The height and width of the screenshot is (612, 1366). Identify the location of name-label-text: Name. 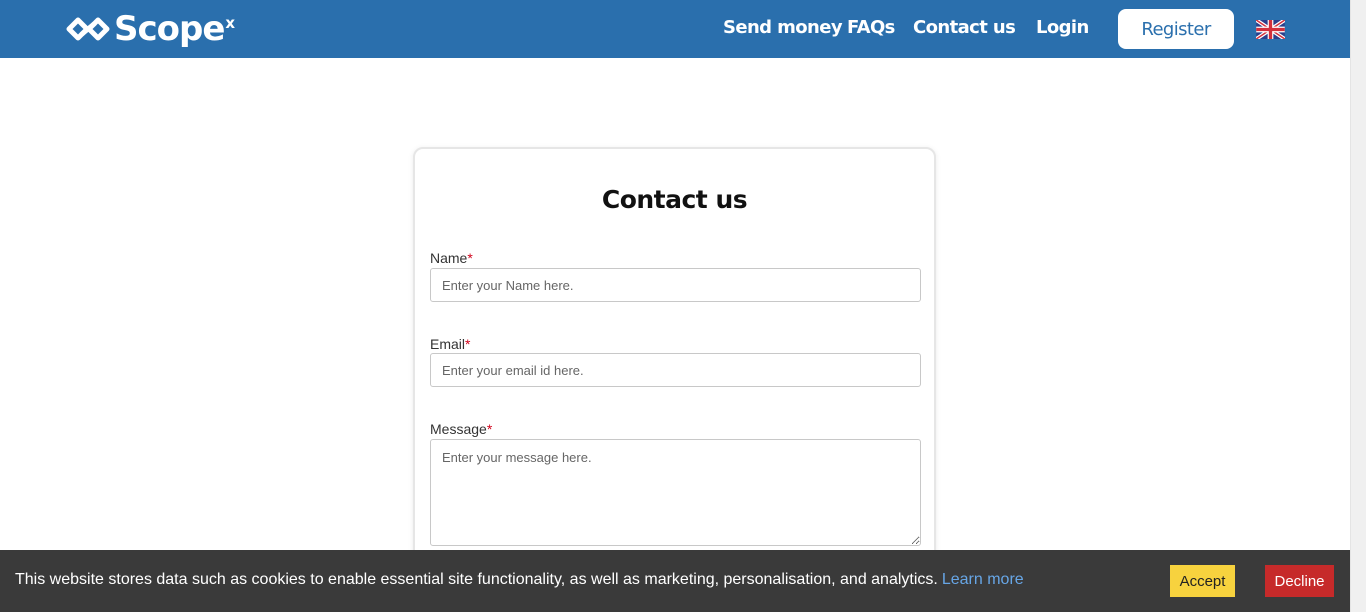
(449, 258).